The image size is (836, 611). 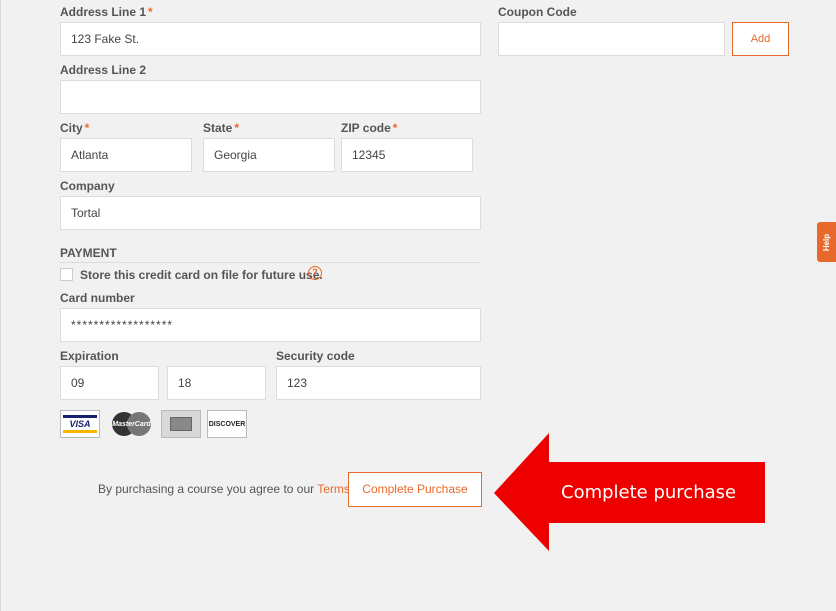 What do you see at coordinates (649, 492) in the screenshot?
I see `annotation-arrow-label: Complete purchase` at bounding box center [649, 492].